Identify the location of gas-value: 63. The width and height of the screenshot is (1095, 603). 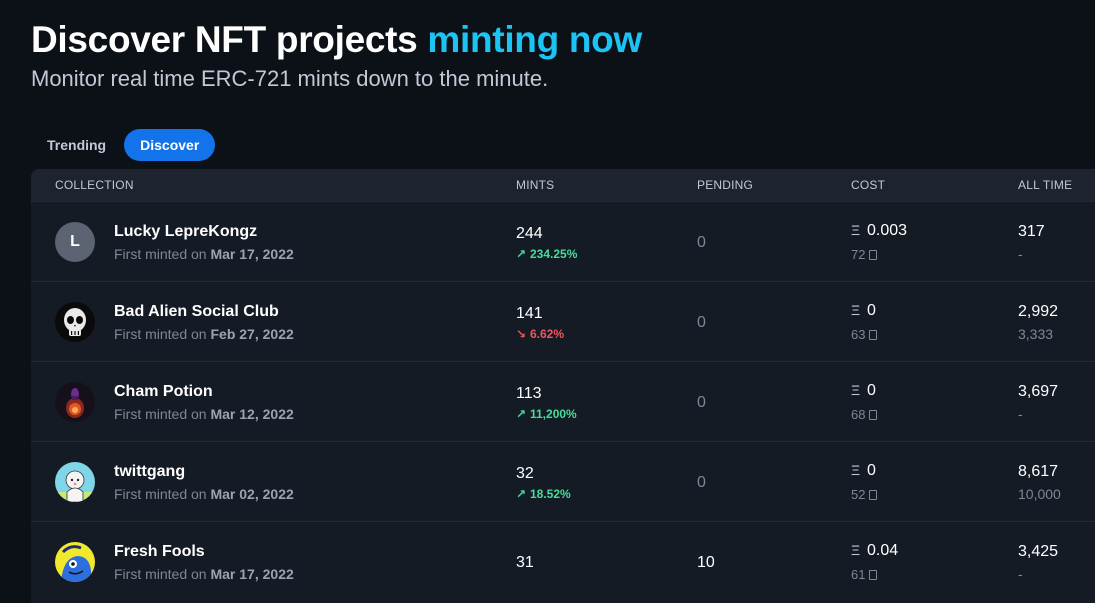
(864, 334).